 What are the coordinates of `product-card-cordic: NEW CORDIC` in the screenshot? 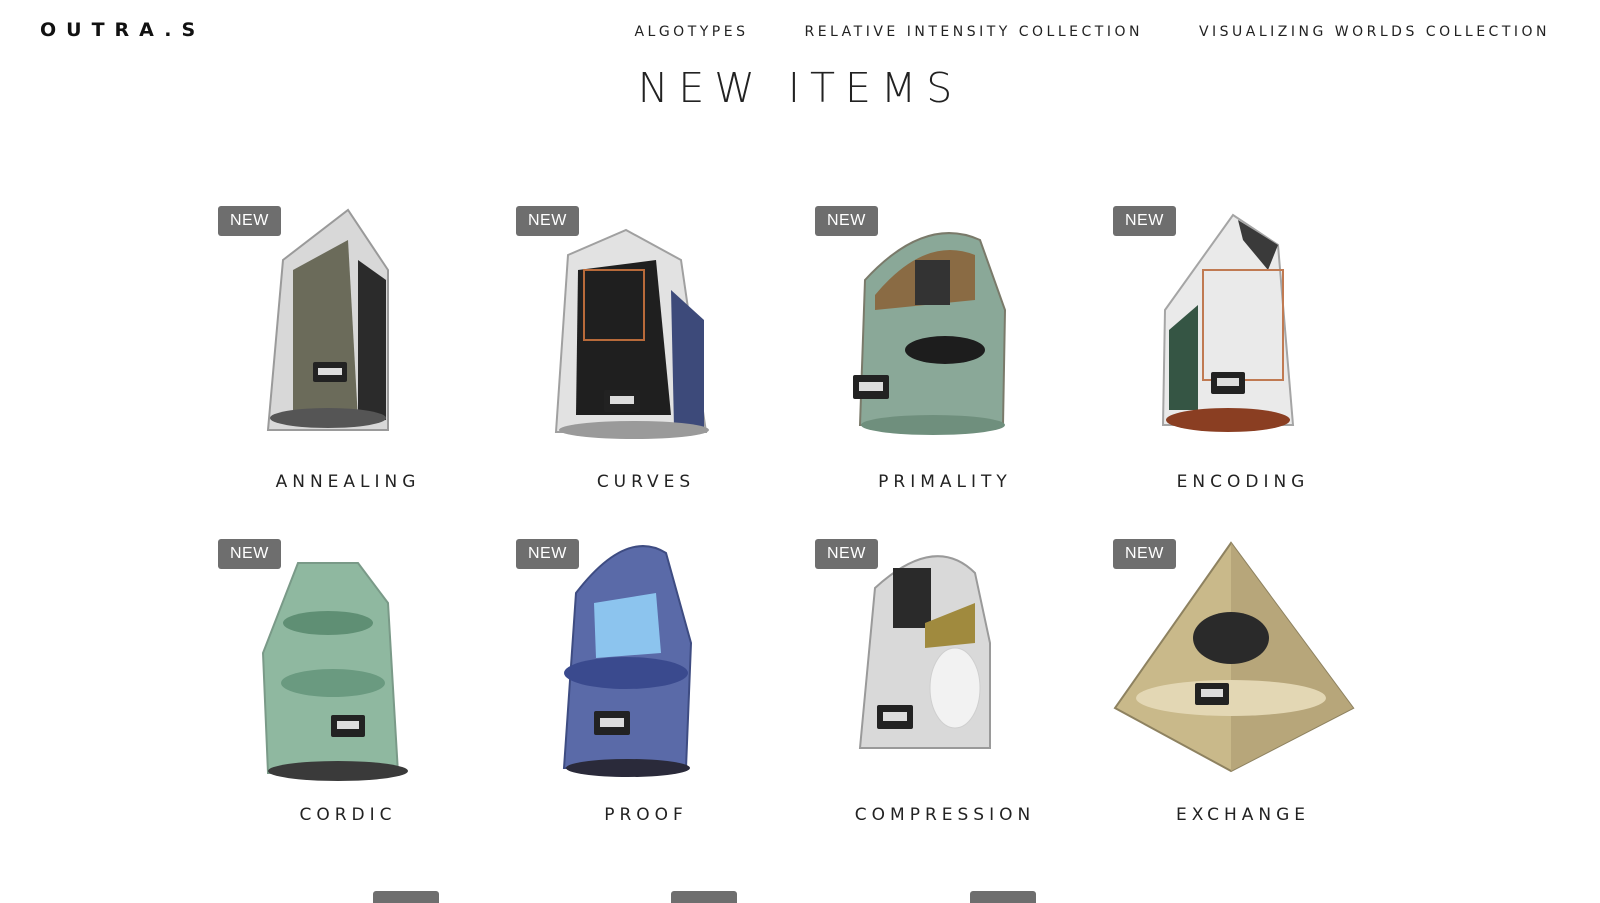 It's located at (348, 693).